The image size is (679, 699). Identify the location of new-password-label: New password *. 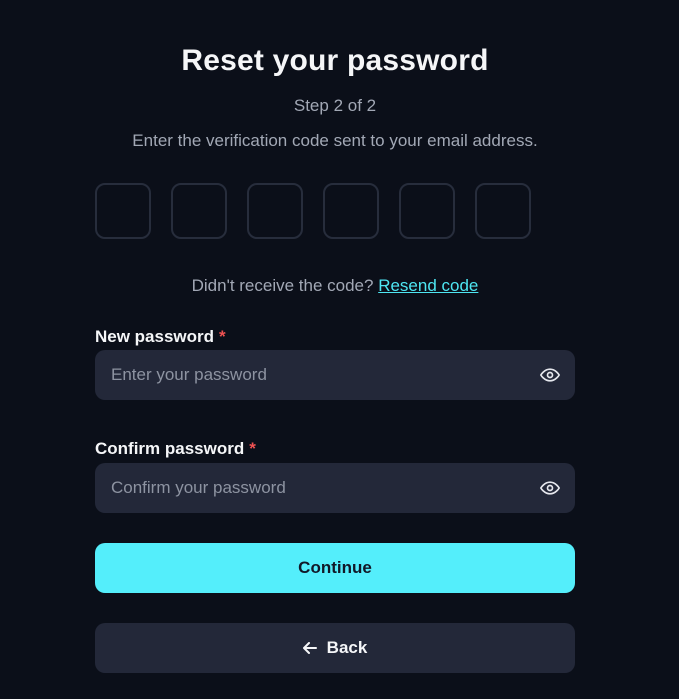
(160, 337).